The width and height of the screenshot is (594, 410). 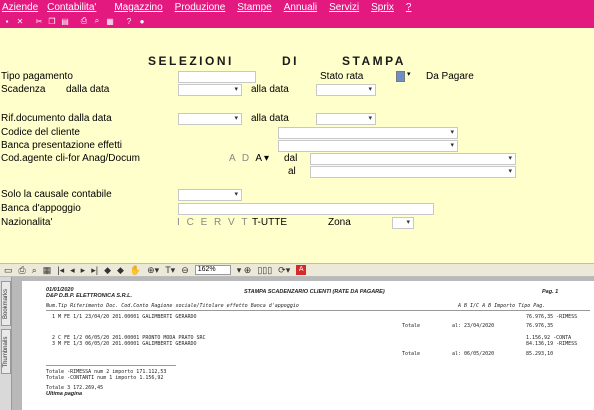 What do you see at coordinates (191, 61) in the screenshot?
I see `form-title-selezioni: SELEZIONI` at bounding box center [191, 61].